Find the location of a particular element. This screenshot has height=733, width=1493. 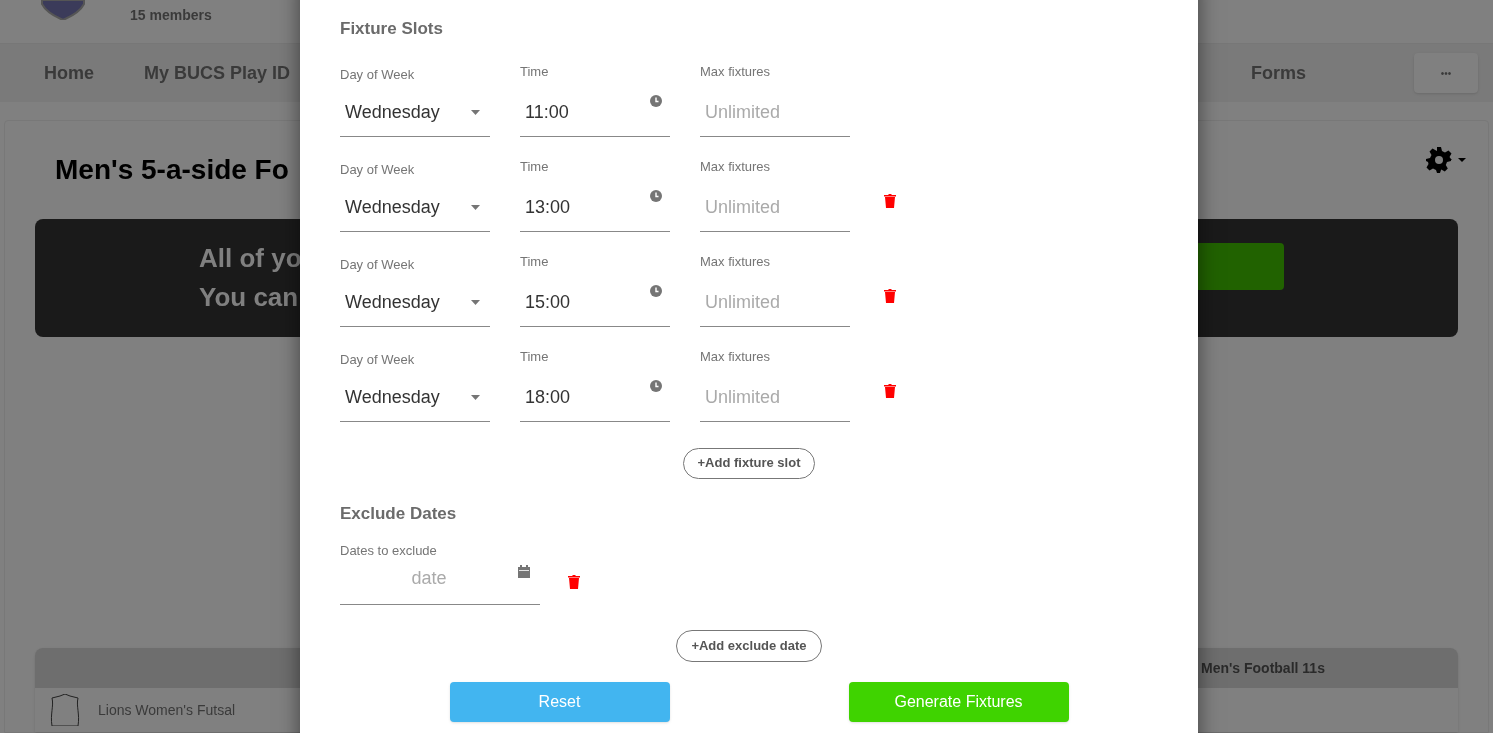

page-title: Men's 5-a-side Fo is located at coordinates (172, 170).